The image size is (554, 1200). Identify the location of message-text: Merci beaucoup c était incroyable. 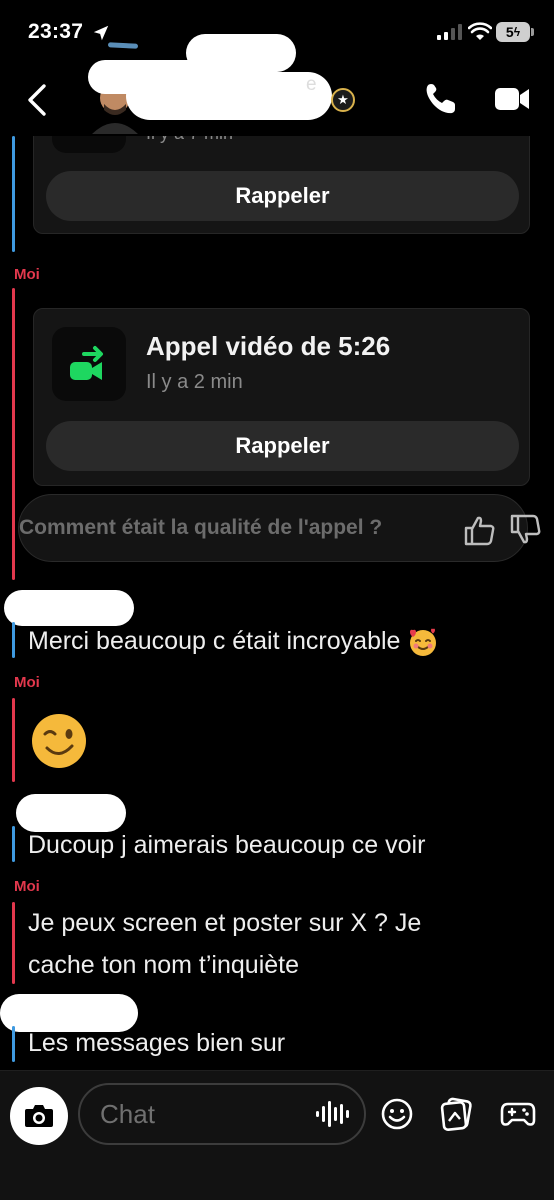
(233, 641).